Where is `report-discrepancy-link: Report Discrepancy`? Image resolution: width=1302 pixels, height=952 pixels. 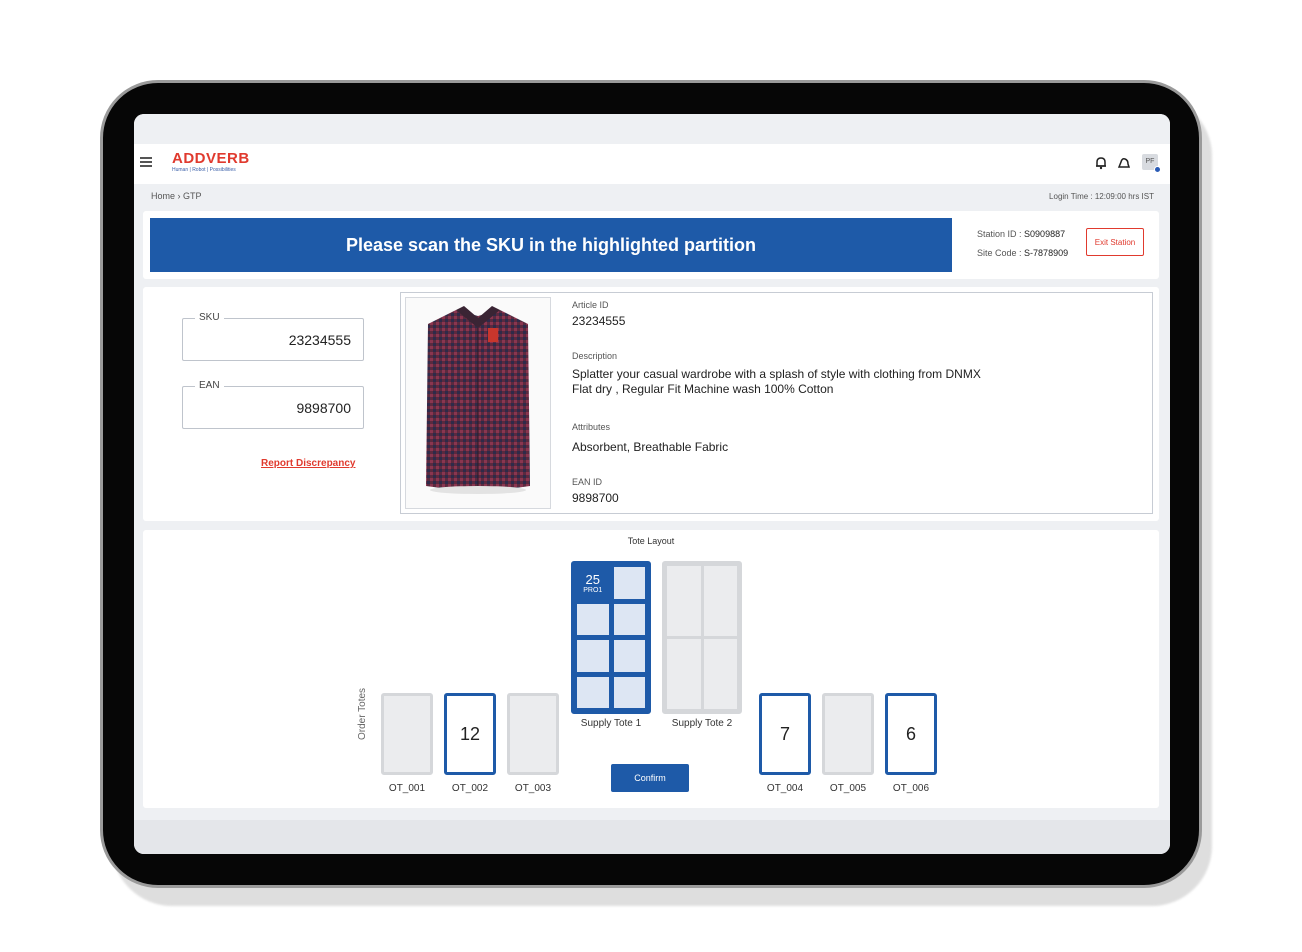 report-discrepancy-link: Report Discrepancy is located at coordinates (308, 463).